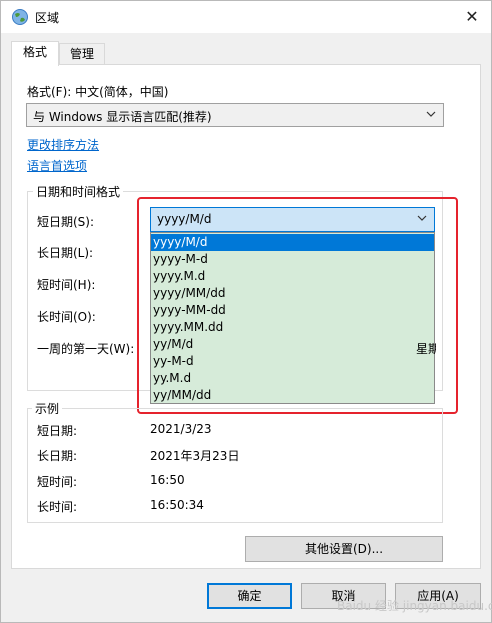  Describe the element at coordinates (57, 165) in the screenshot. I see `language-prefs-link: 语言首选项` at that location.